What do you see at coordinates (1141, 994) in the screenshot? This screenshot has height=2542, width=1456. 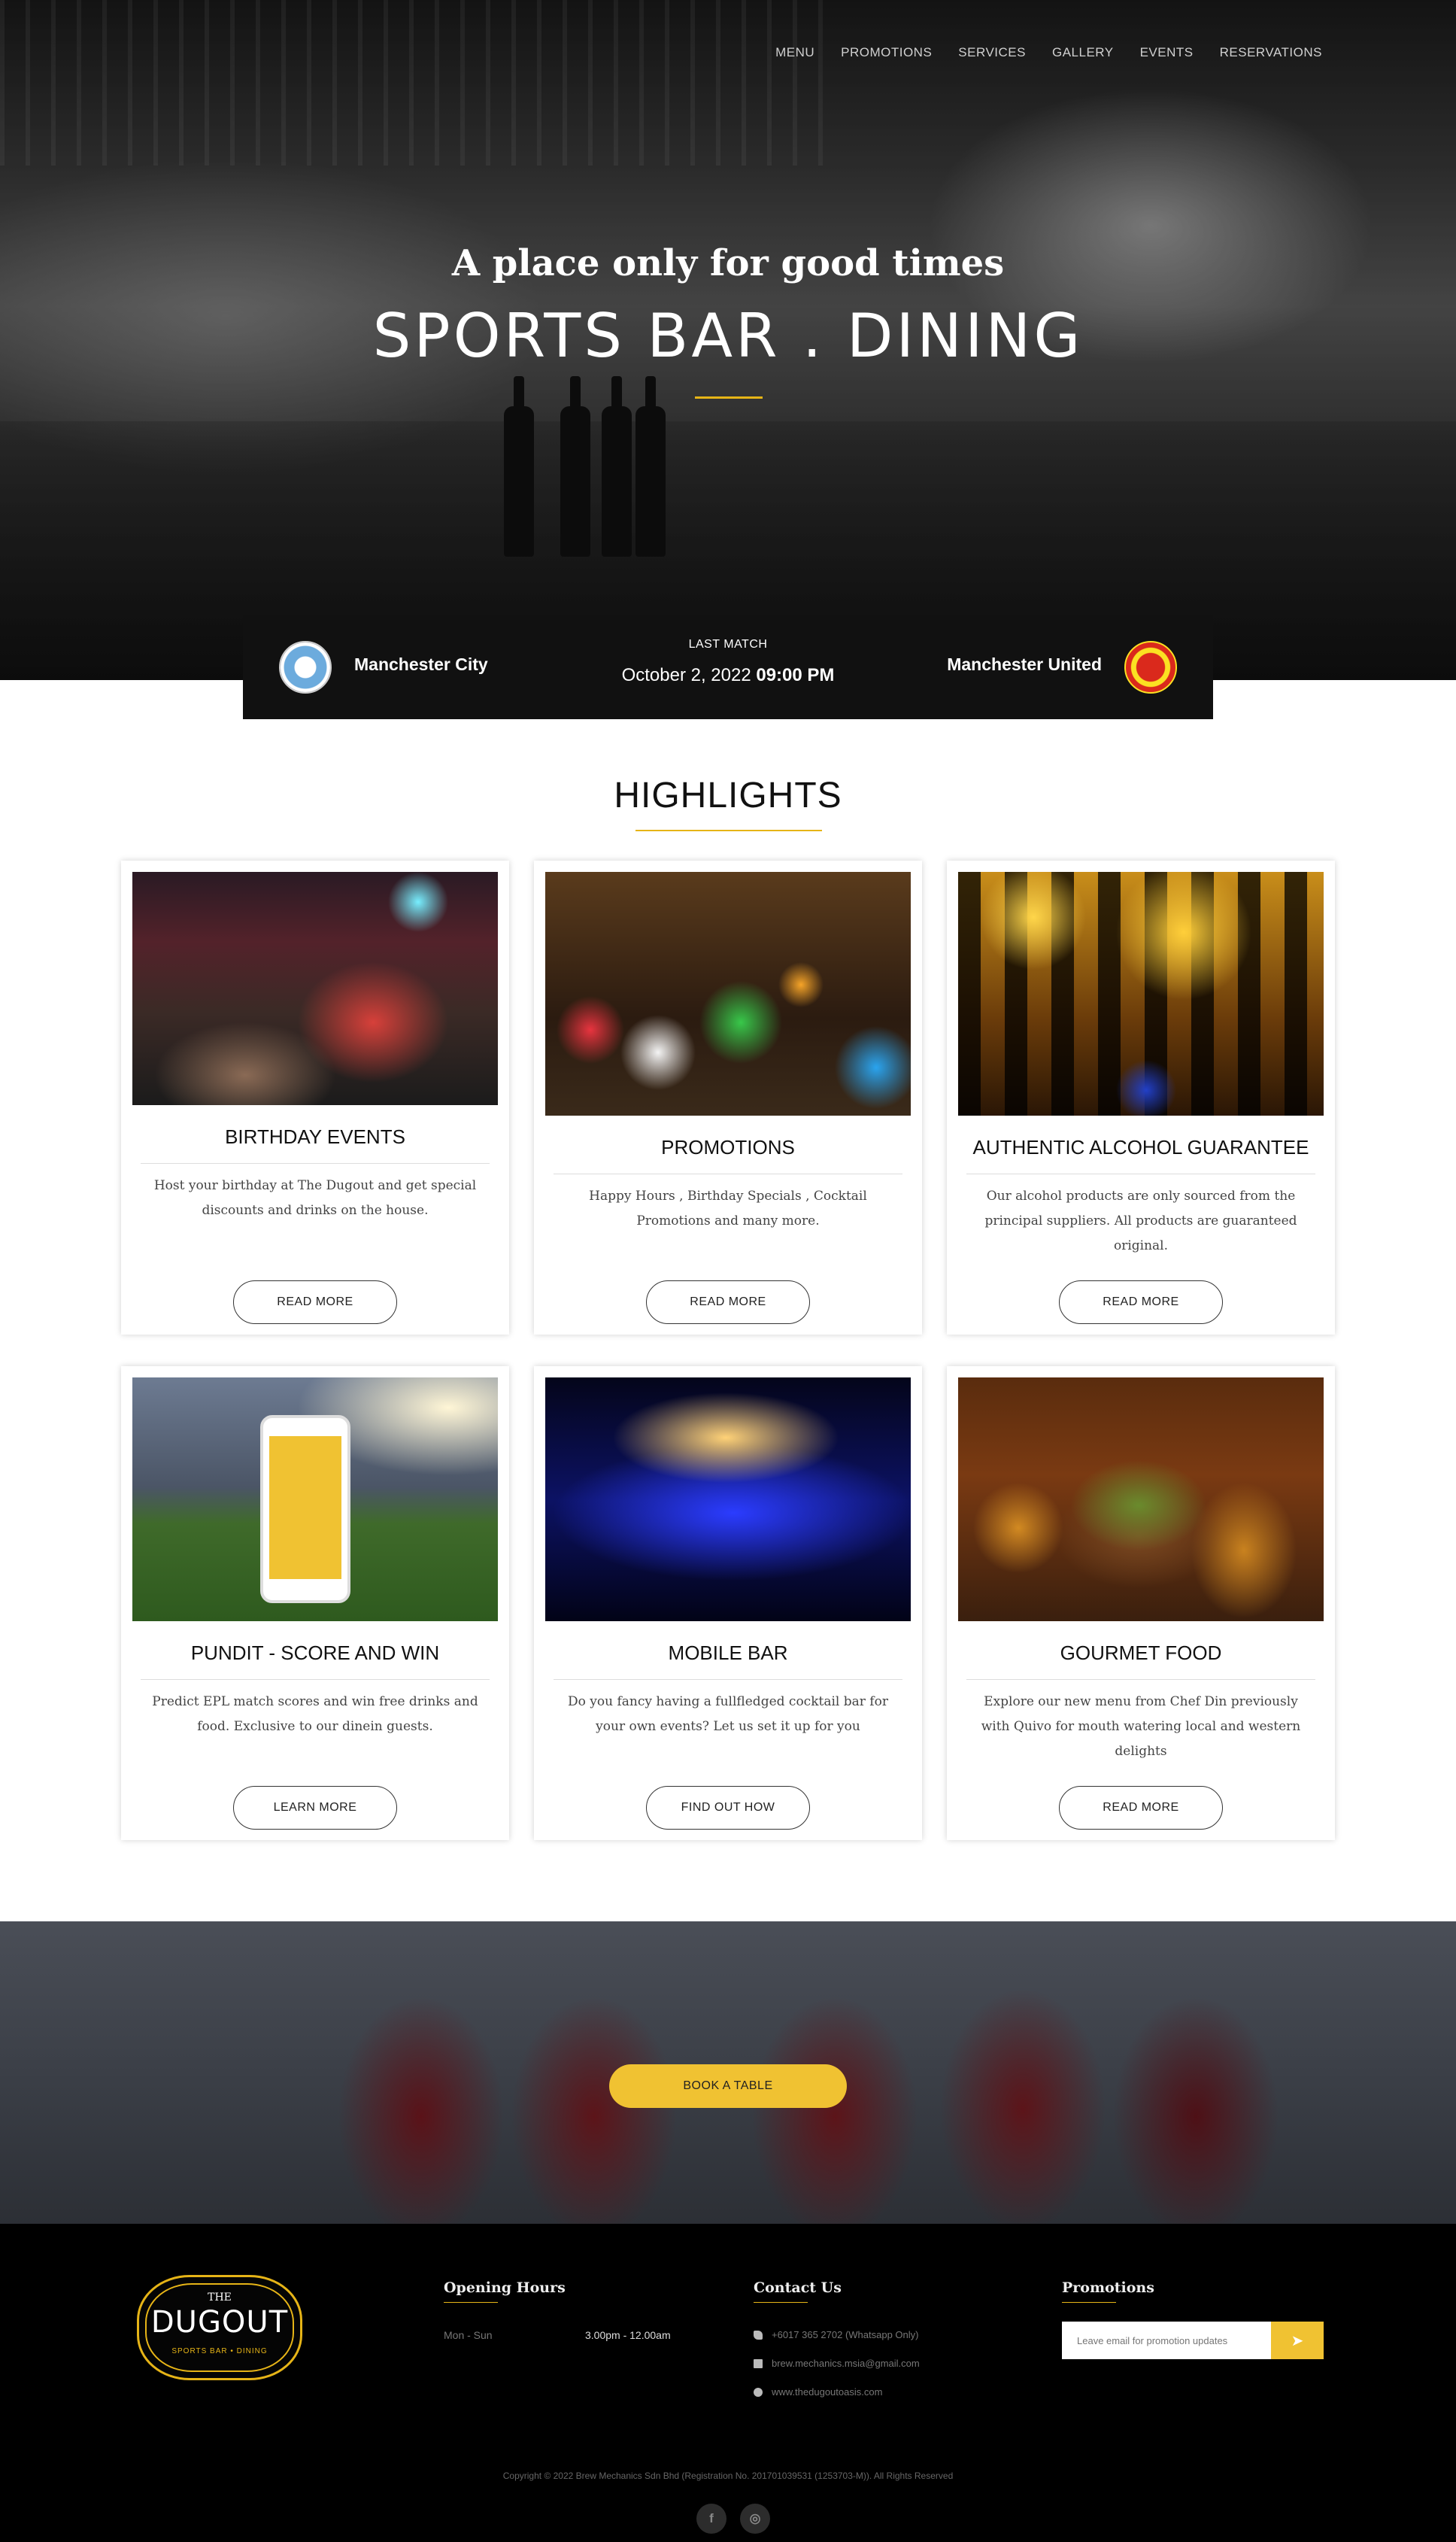 I see `bottles-photo` at bounding box center [1141, 994].